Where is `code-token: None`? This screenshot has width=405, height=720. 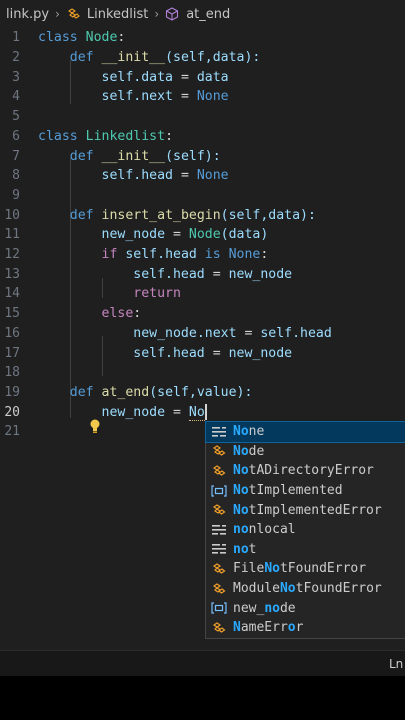
code-token: None is located at coordinates (240, 255).